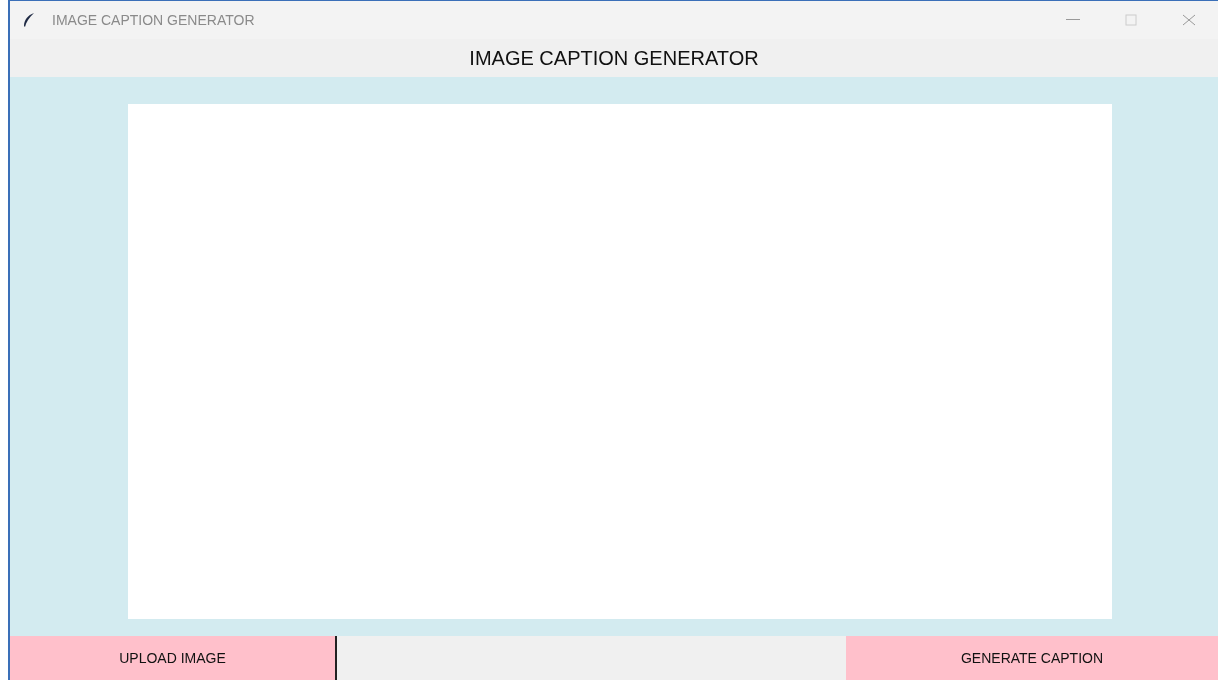  I want to click on generate-caption-button: GENERATE CAPTION, so click(1032, 658).